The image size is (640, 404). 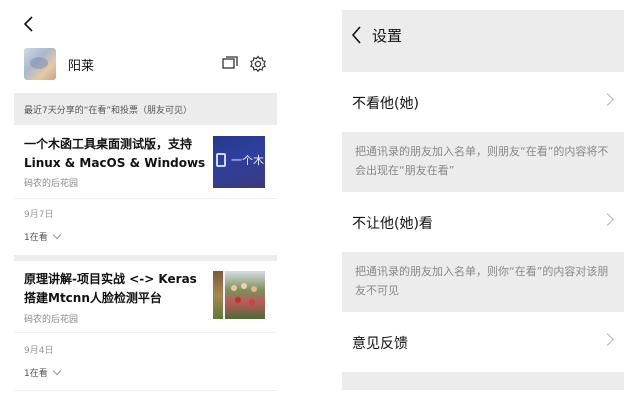 I want to click on app-logo-icon, so click(x=221, y=160).